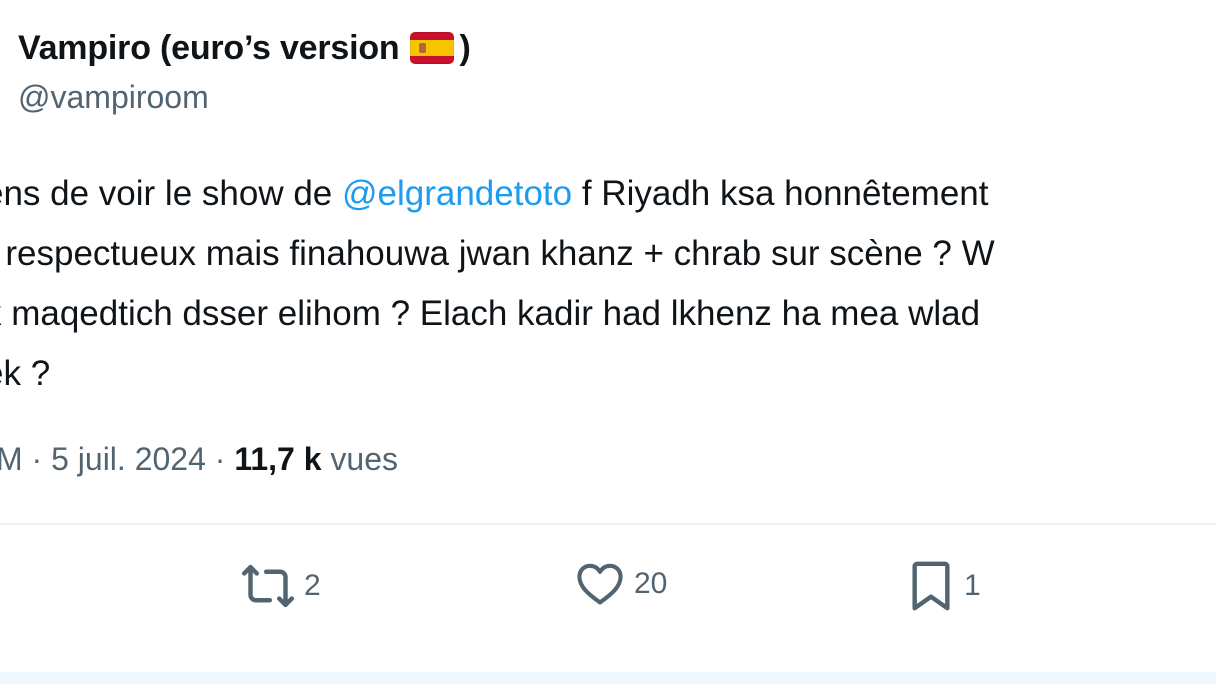 This screenshot has height=684, width=1216. What do you see at coordinates (608, 524) in the screenshot?
I see `action-divider` at bounding box center [608, 524].